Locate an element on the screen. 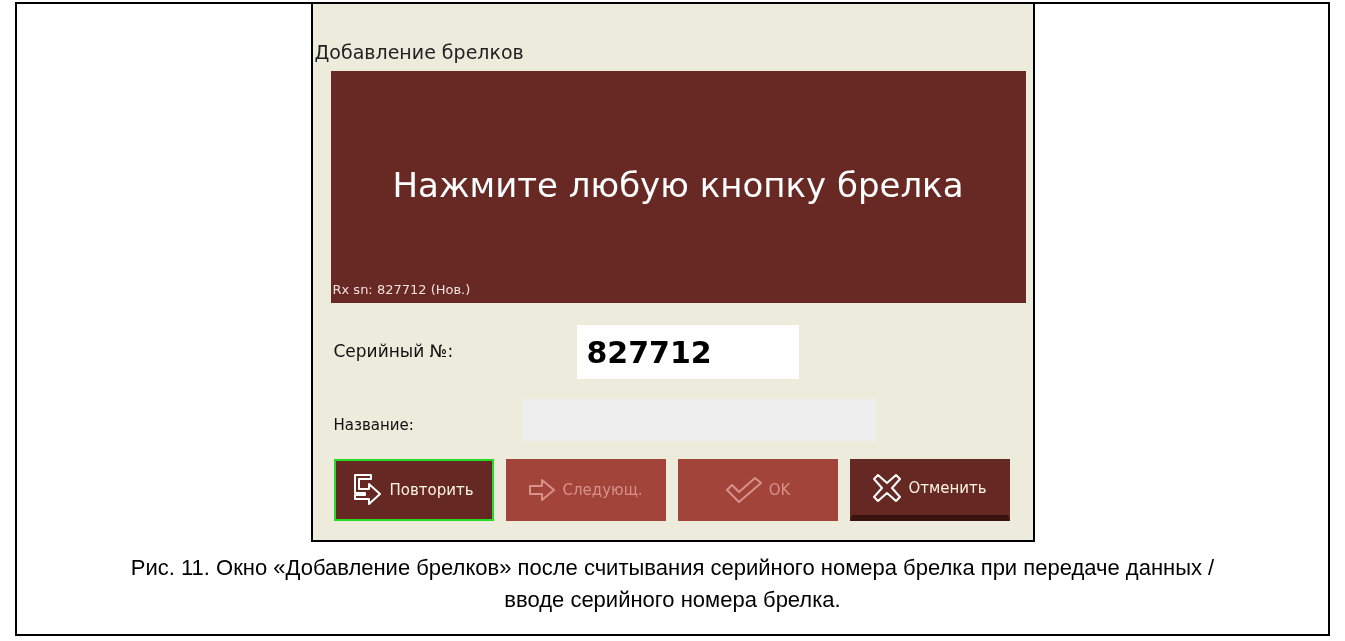  serial-field: 827712 is located at coordinates (687, 352).